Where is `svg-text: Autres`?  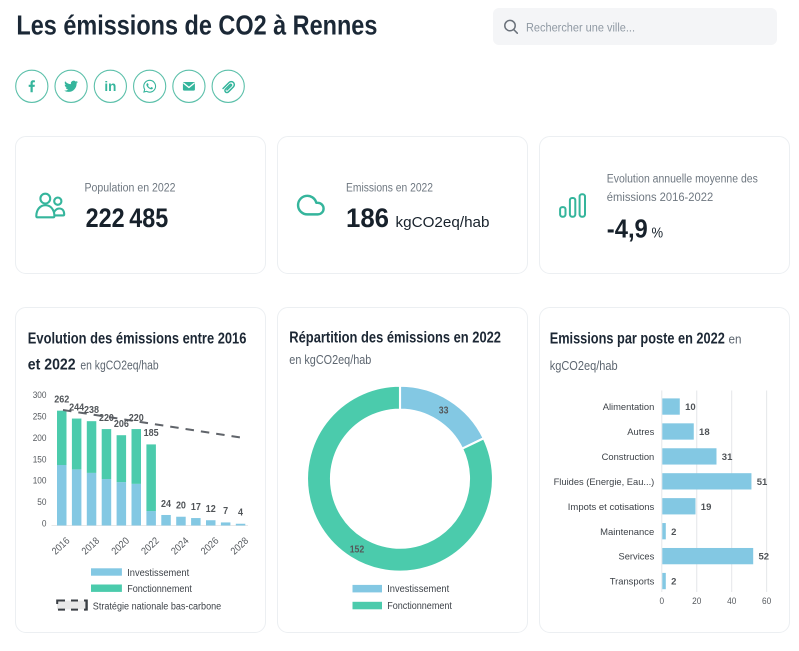 svg-text: Autres is located at coordinates (640, 432).